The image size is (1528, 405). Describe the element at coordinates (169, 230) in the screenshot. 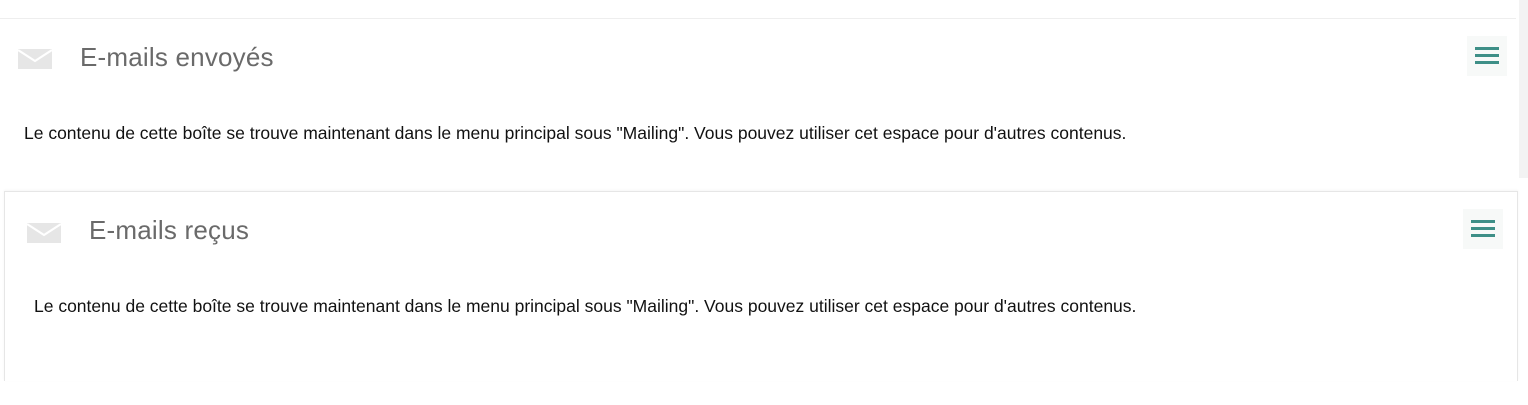

I see `panel-title: E-mails reçus` at that location.